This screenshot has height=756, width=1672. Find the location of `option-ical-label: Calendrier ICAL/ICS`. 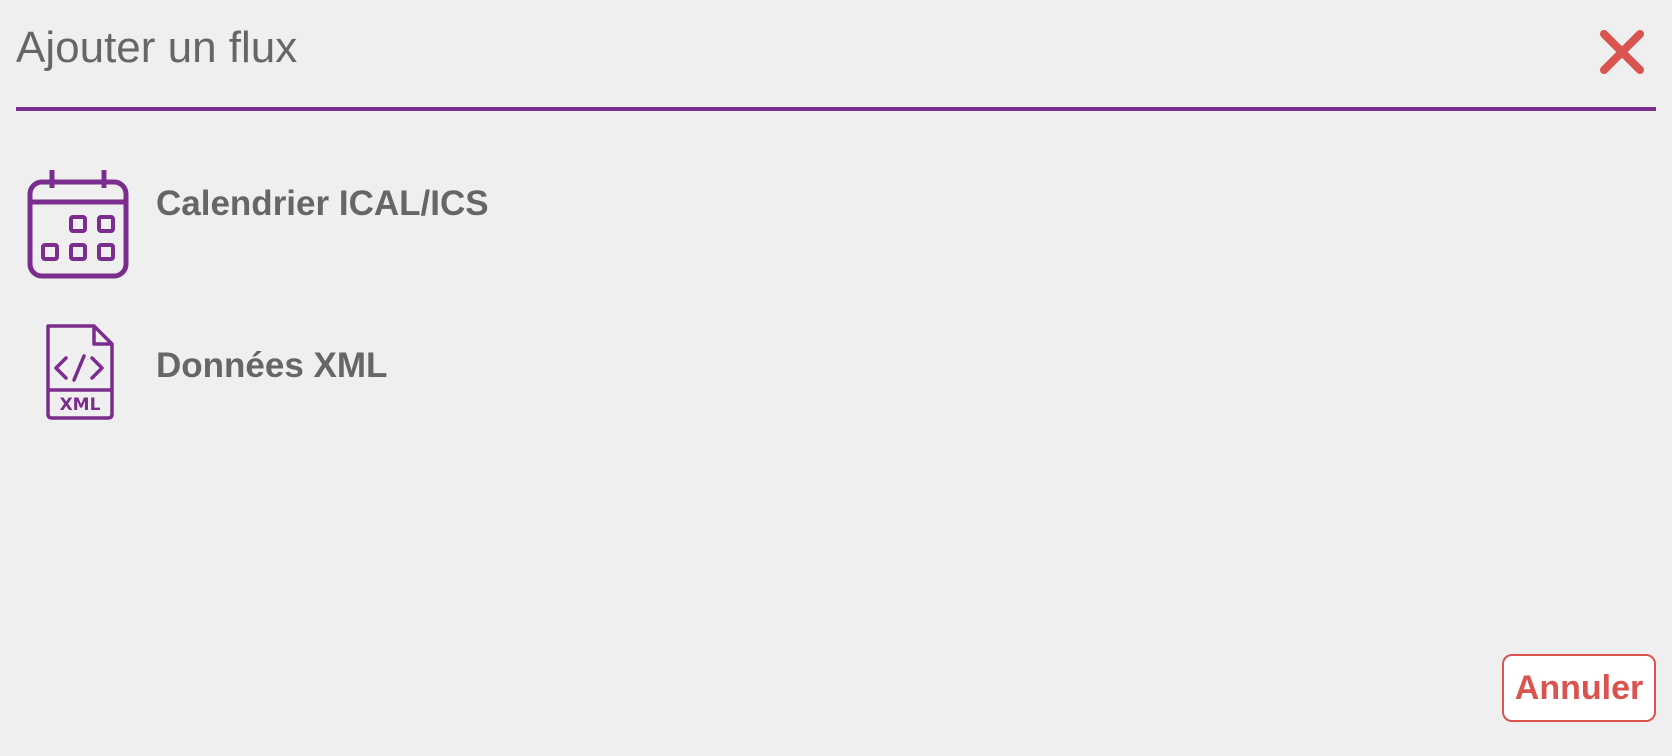

option-ical-label: Calendrier ICAL/ICS is located at coordinates (322, 203).